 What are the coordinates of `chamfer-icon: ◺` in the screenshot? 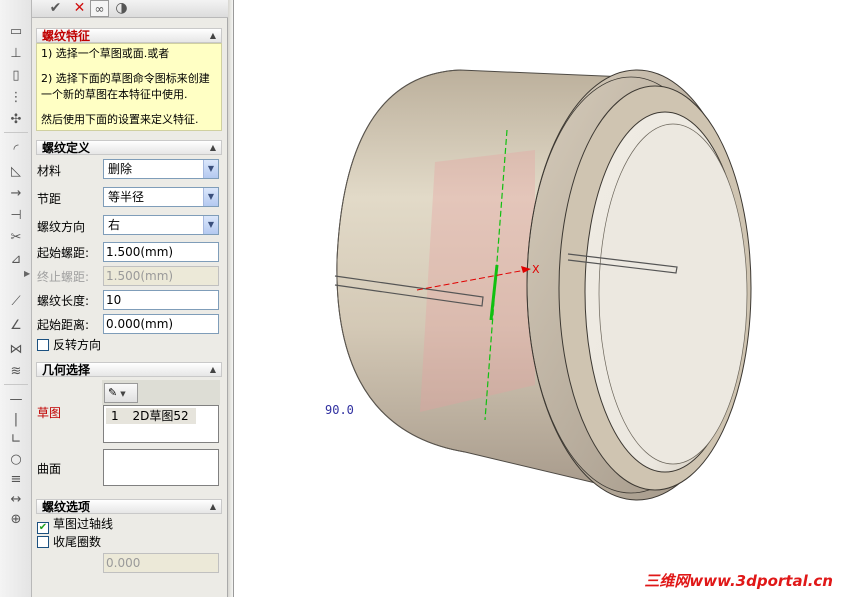 It's located at (16, 171).